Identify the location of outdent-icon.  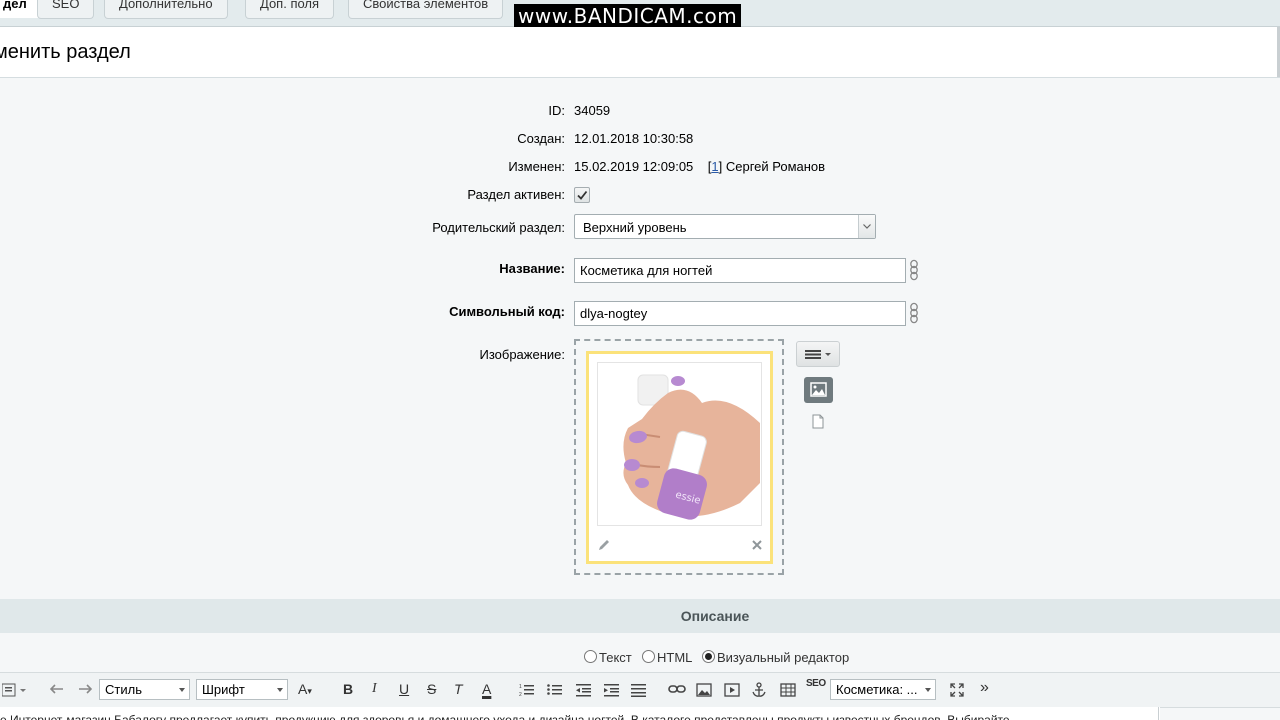
(584, 690).